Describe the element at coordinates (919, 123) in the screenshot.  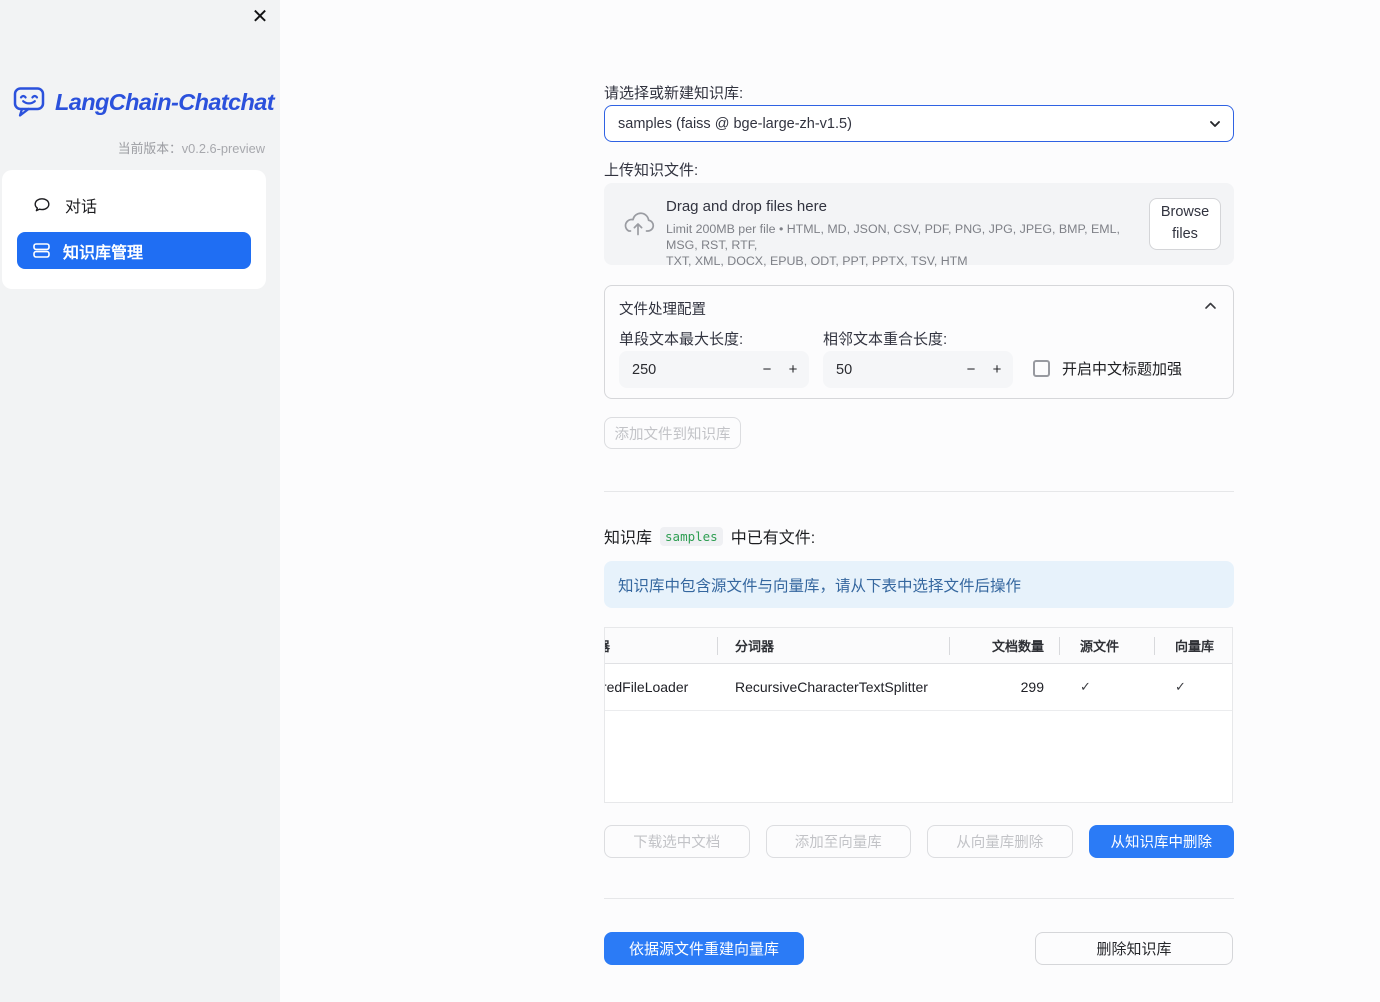
I see `kb-select-dropdown: samples (faiss @ bge-large-zh-v1.5)` at that location.